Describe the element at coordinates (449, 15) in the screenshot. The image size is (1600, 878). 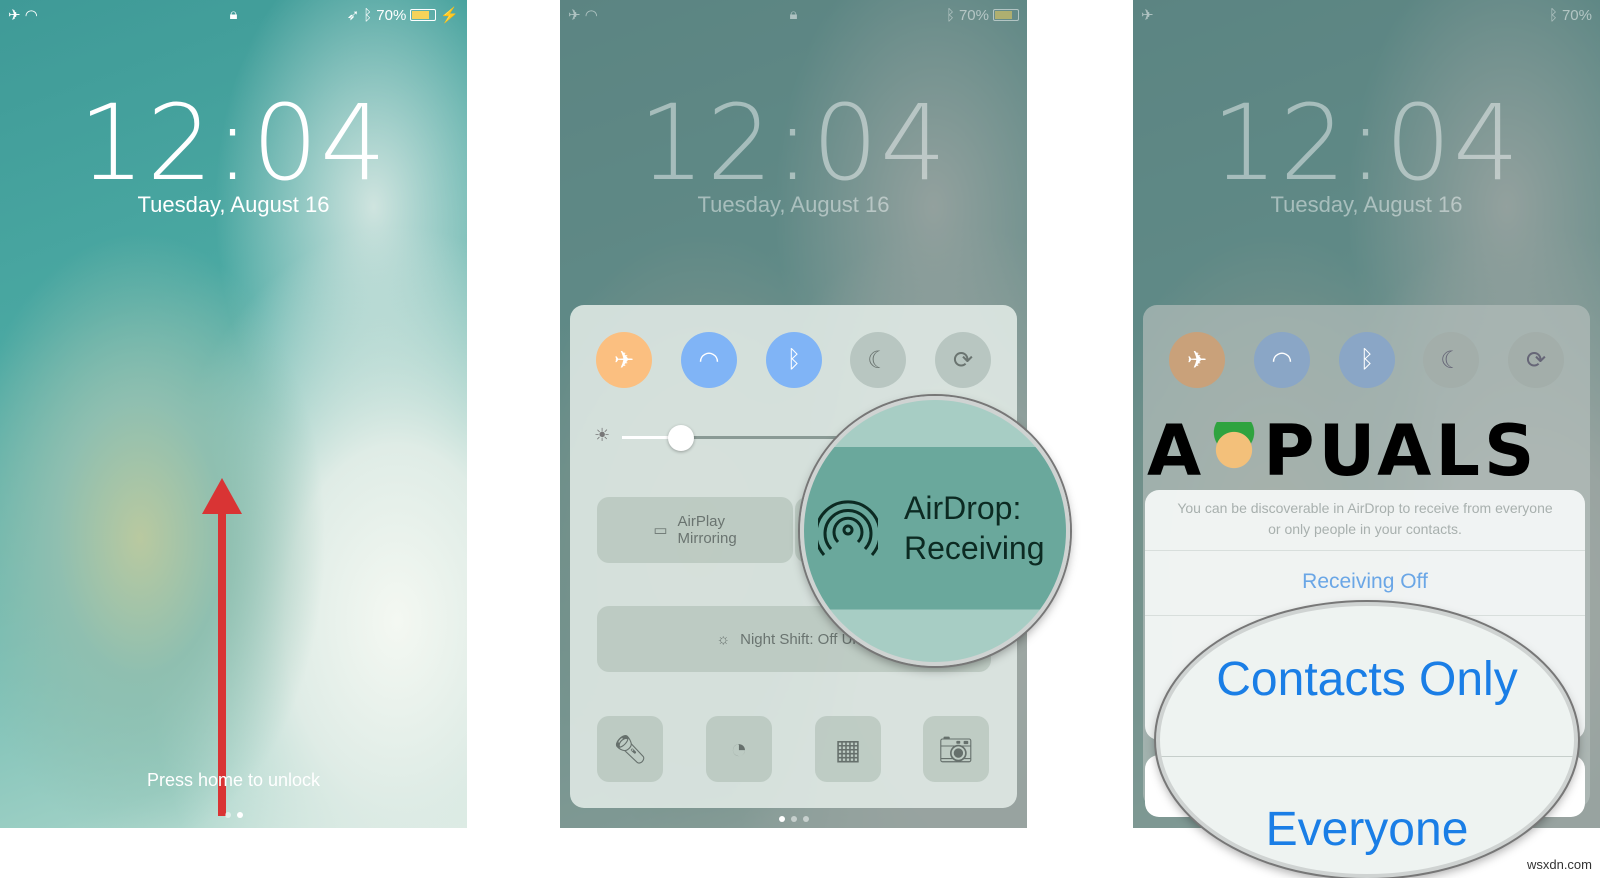
I see `charging-icon: ⚡` at that location.